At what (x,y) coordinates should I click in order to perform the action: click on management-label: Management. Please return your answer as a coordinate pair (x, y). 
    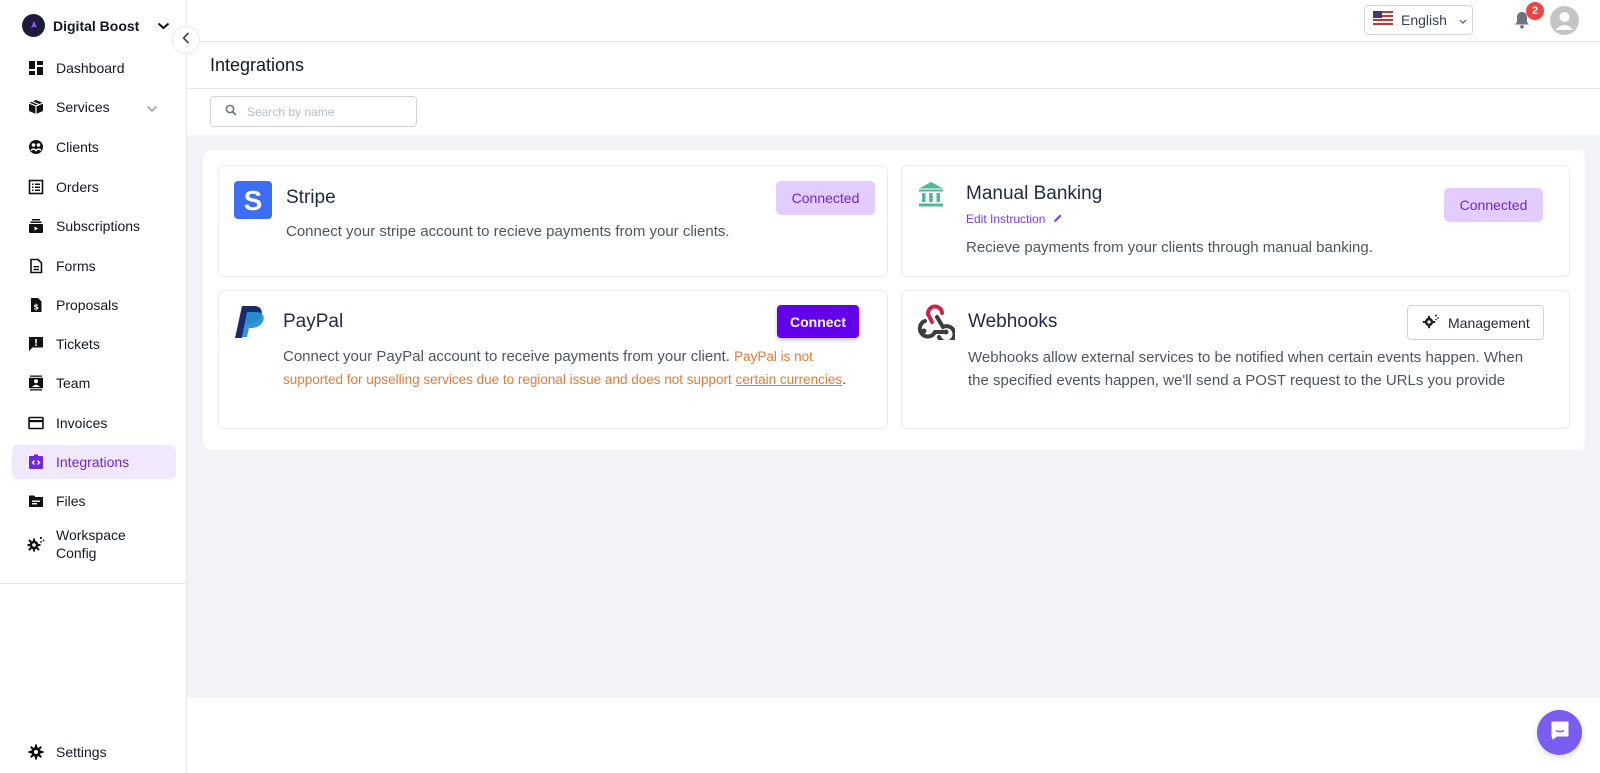
    Looking at the image, I should click on (1489, 322).